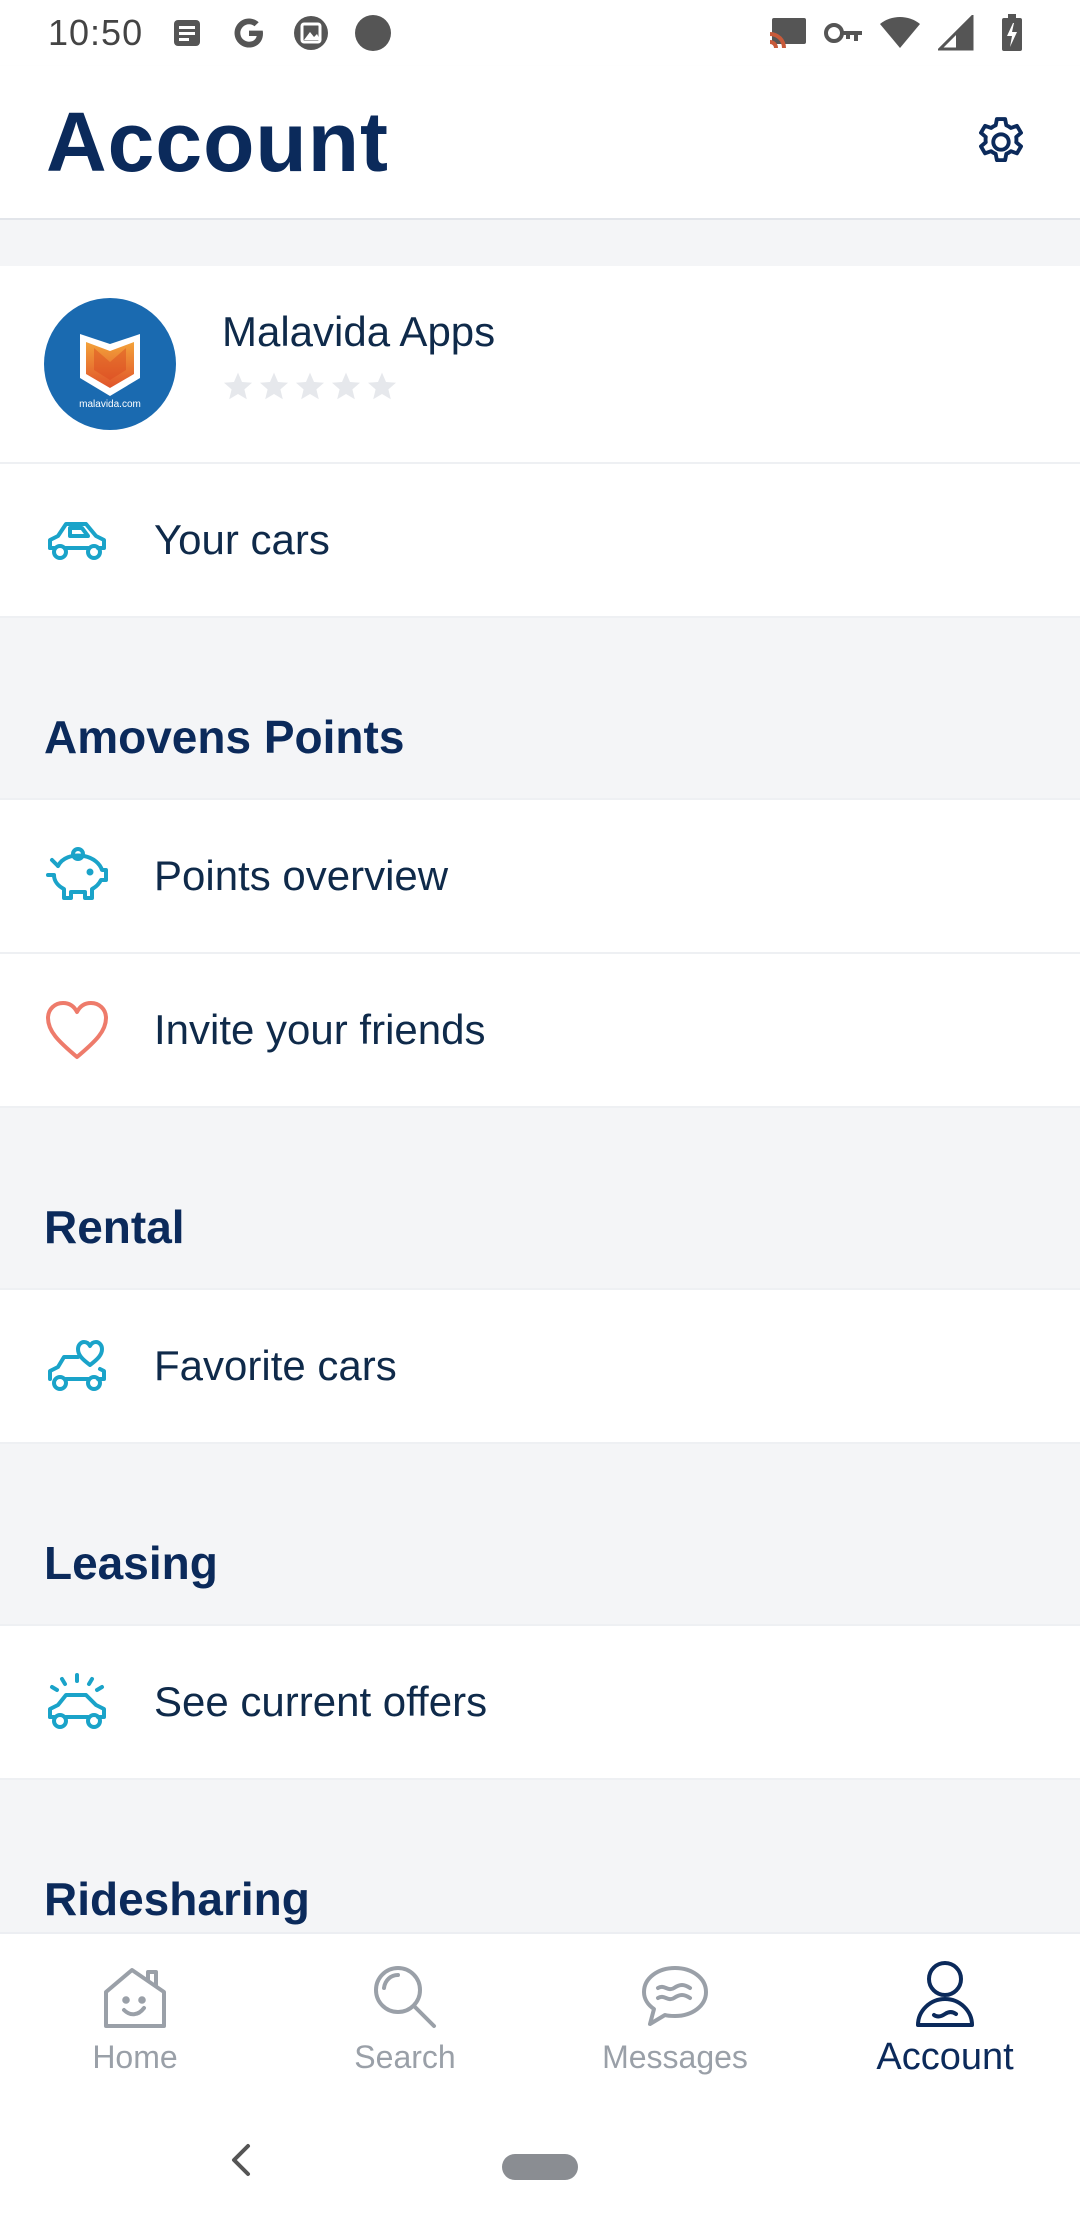 The image size is (1080, 2220). Describe the element at coordinates (900, 33) in the screenshot. I see `wifi-icon` at that location.